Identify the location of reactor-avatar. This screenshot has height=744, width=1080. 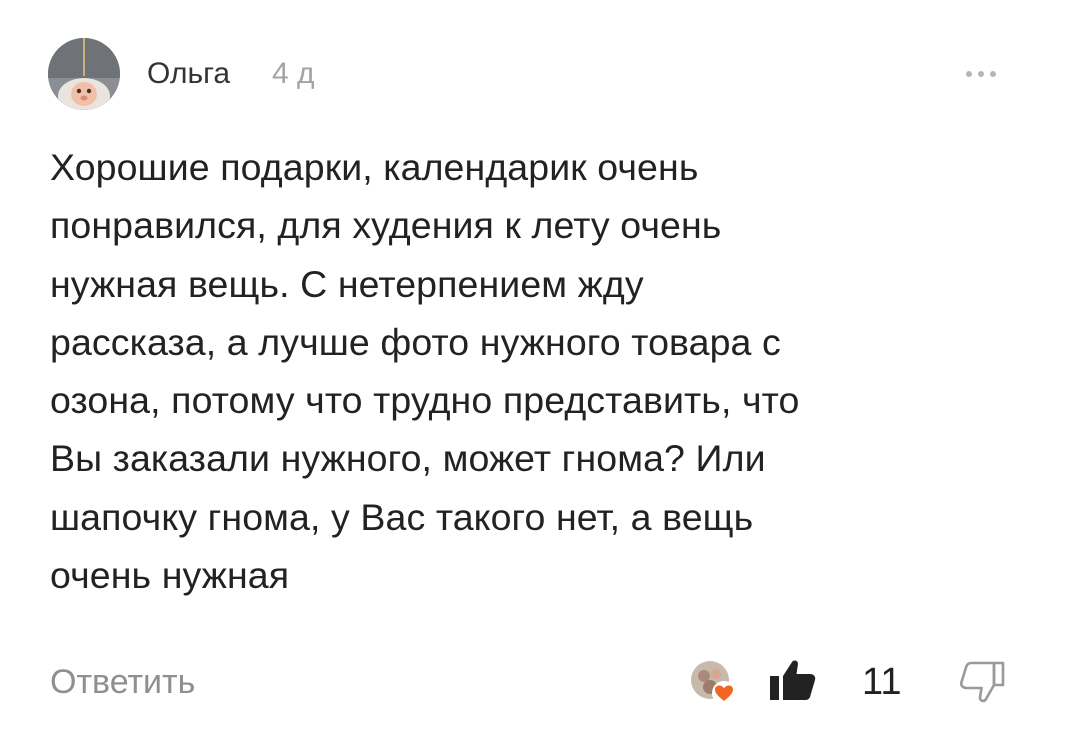
(714, 683).